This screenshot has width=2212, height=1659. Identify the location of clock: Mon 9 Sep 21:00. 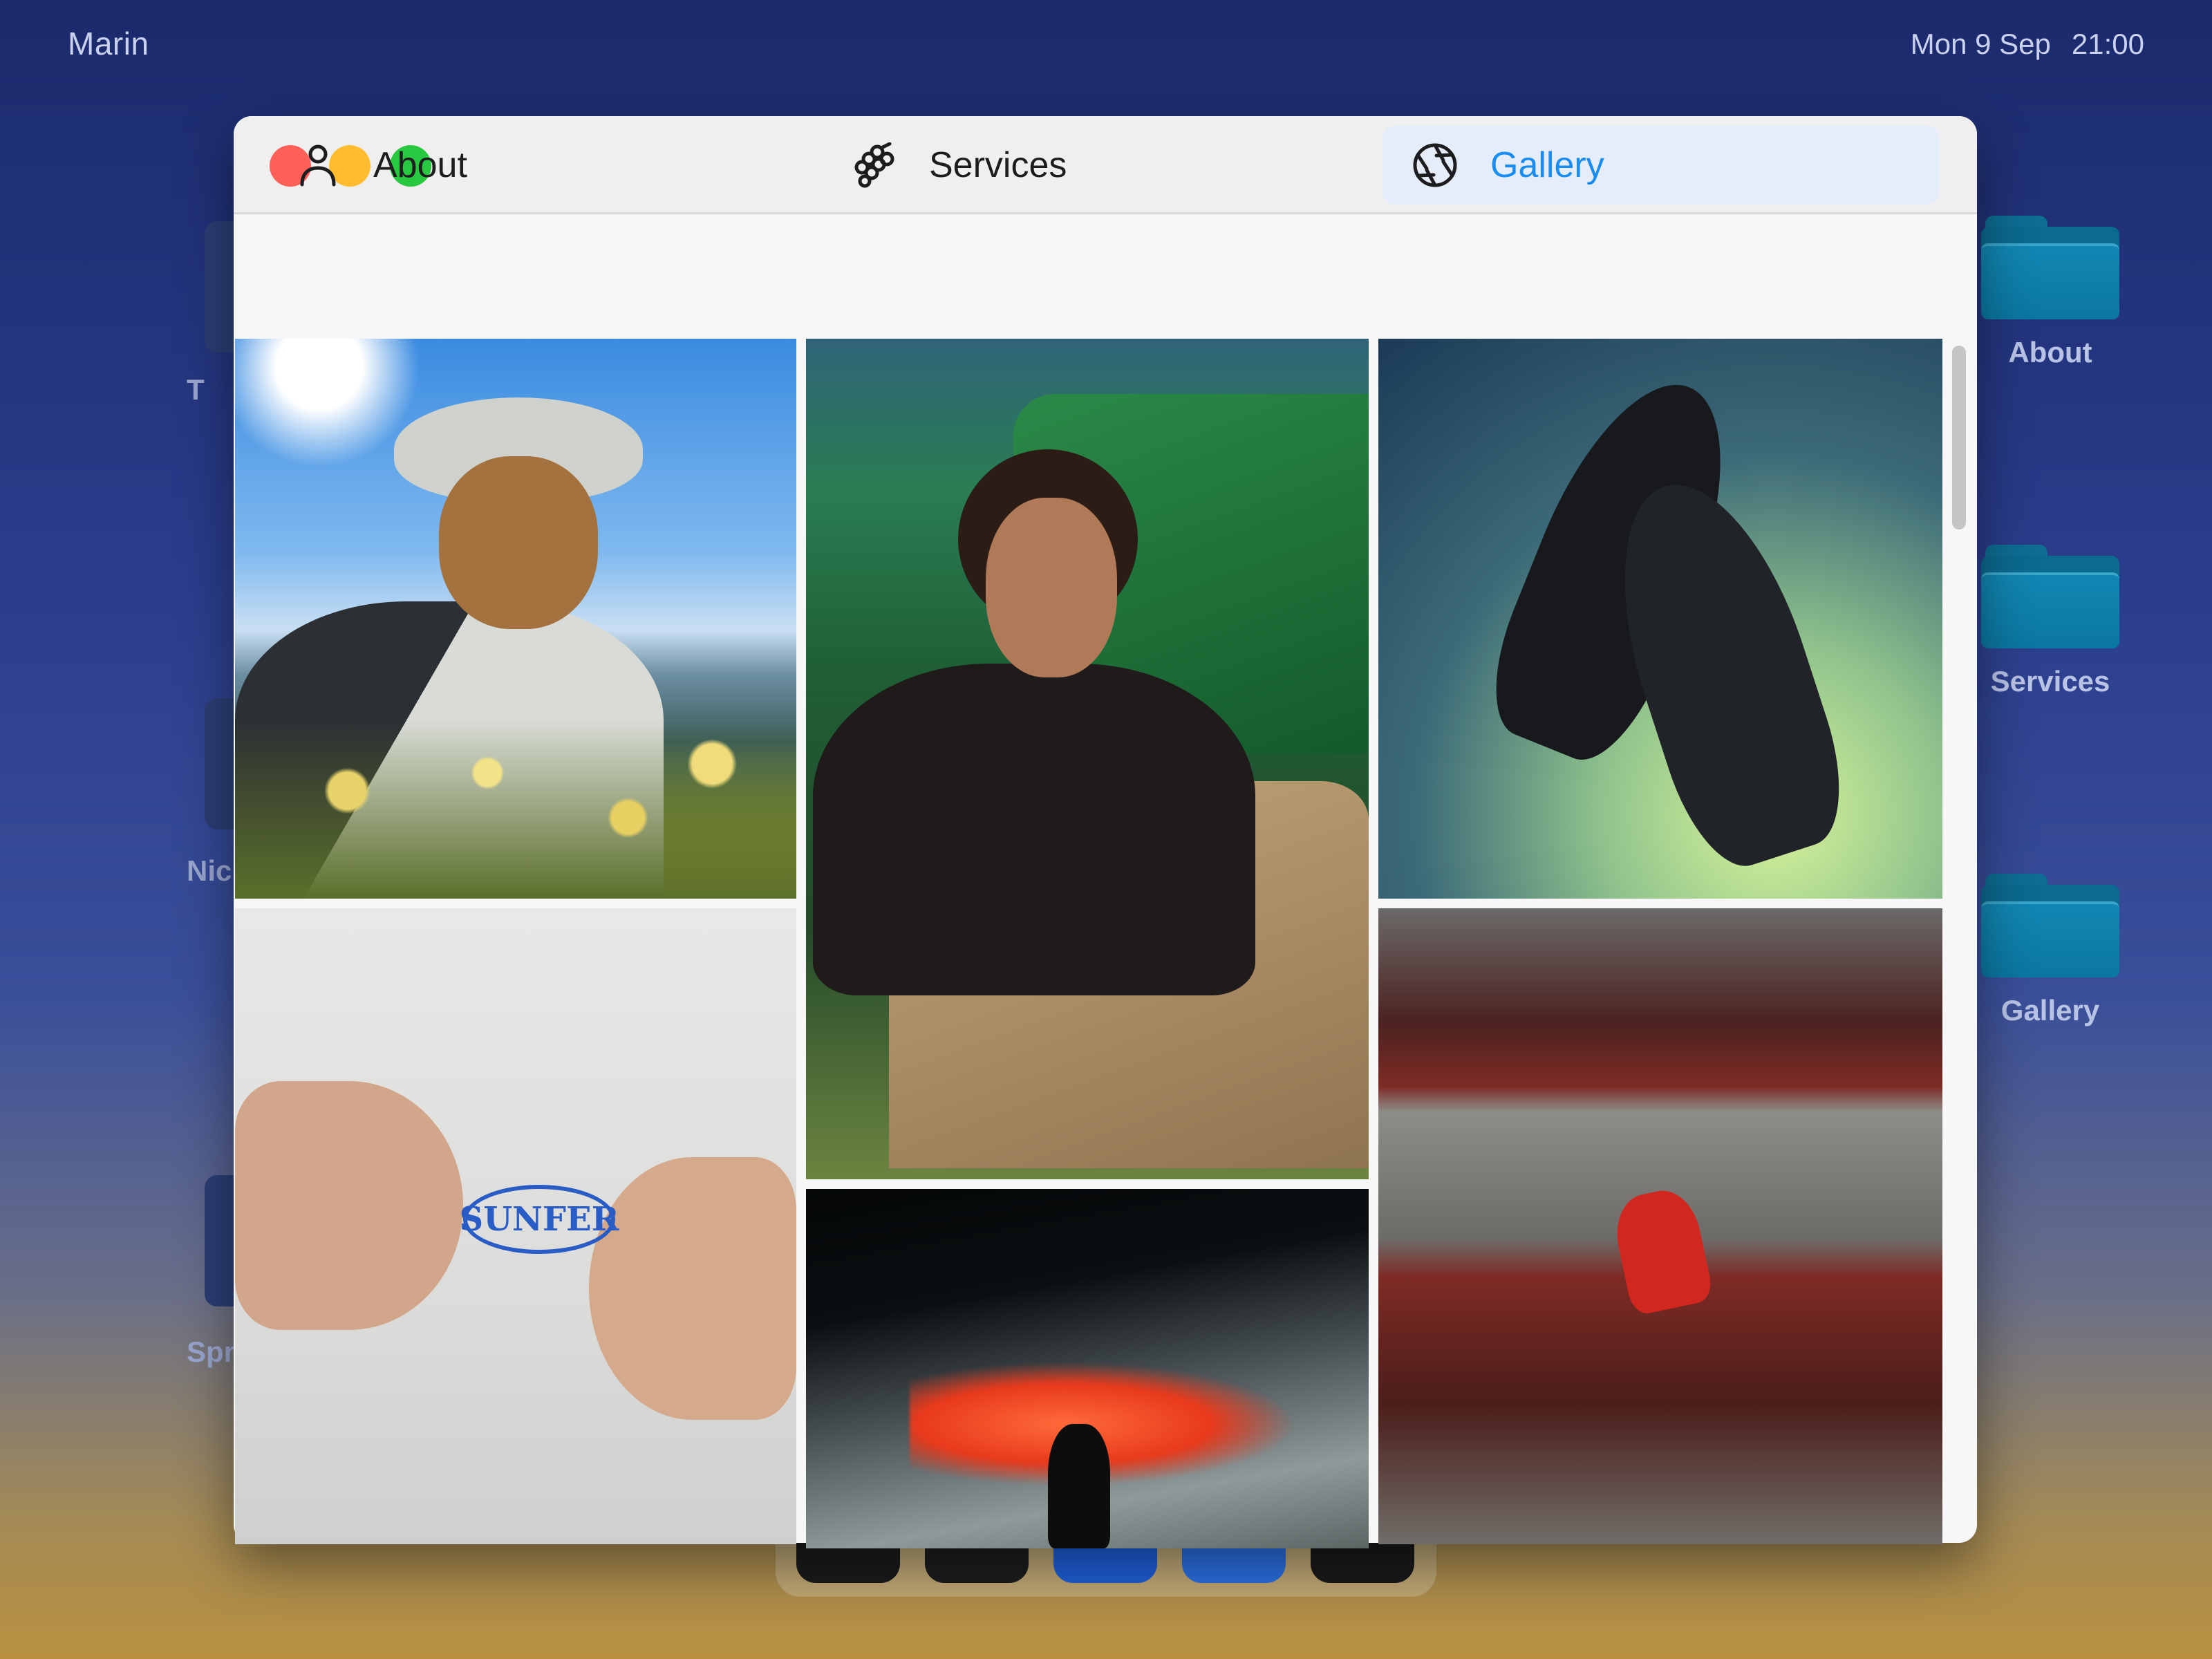
(2027, 44).